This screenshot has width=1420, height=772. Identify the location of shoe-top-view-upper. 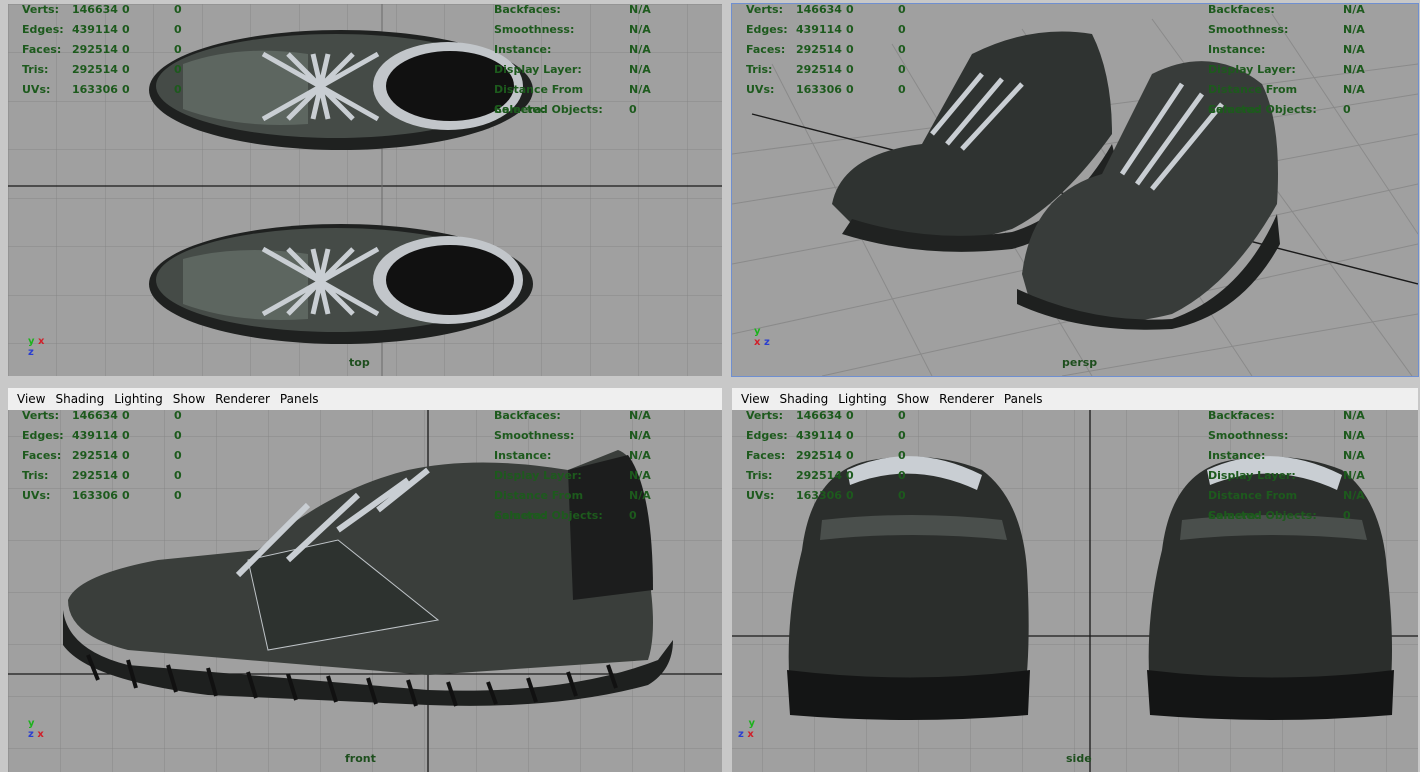
(341, 90).